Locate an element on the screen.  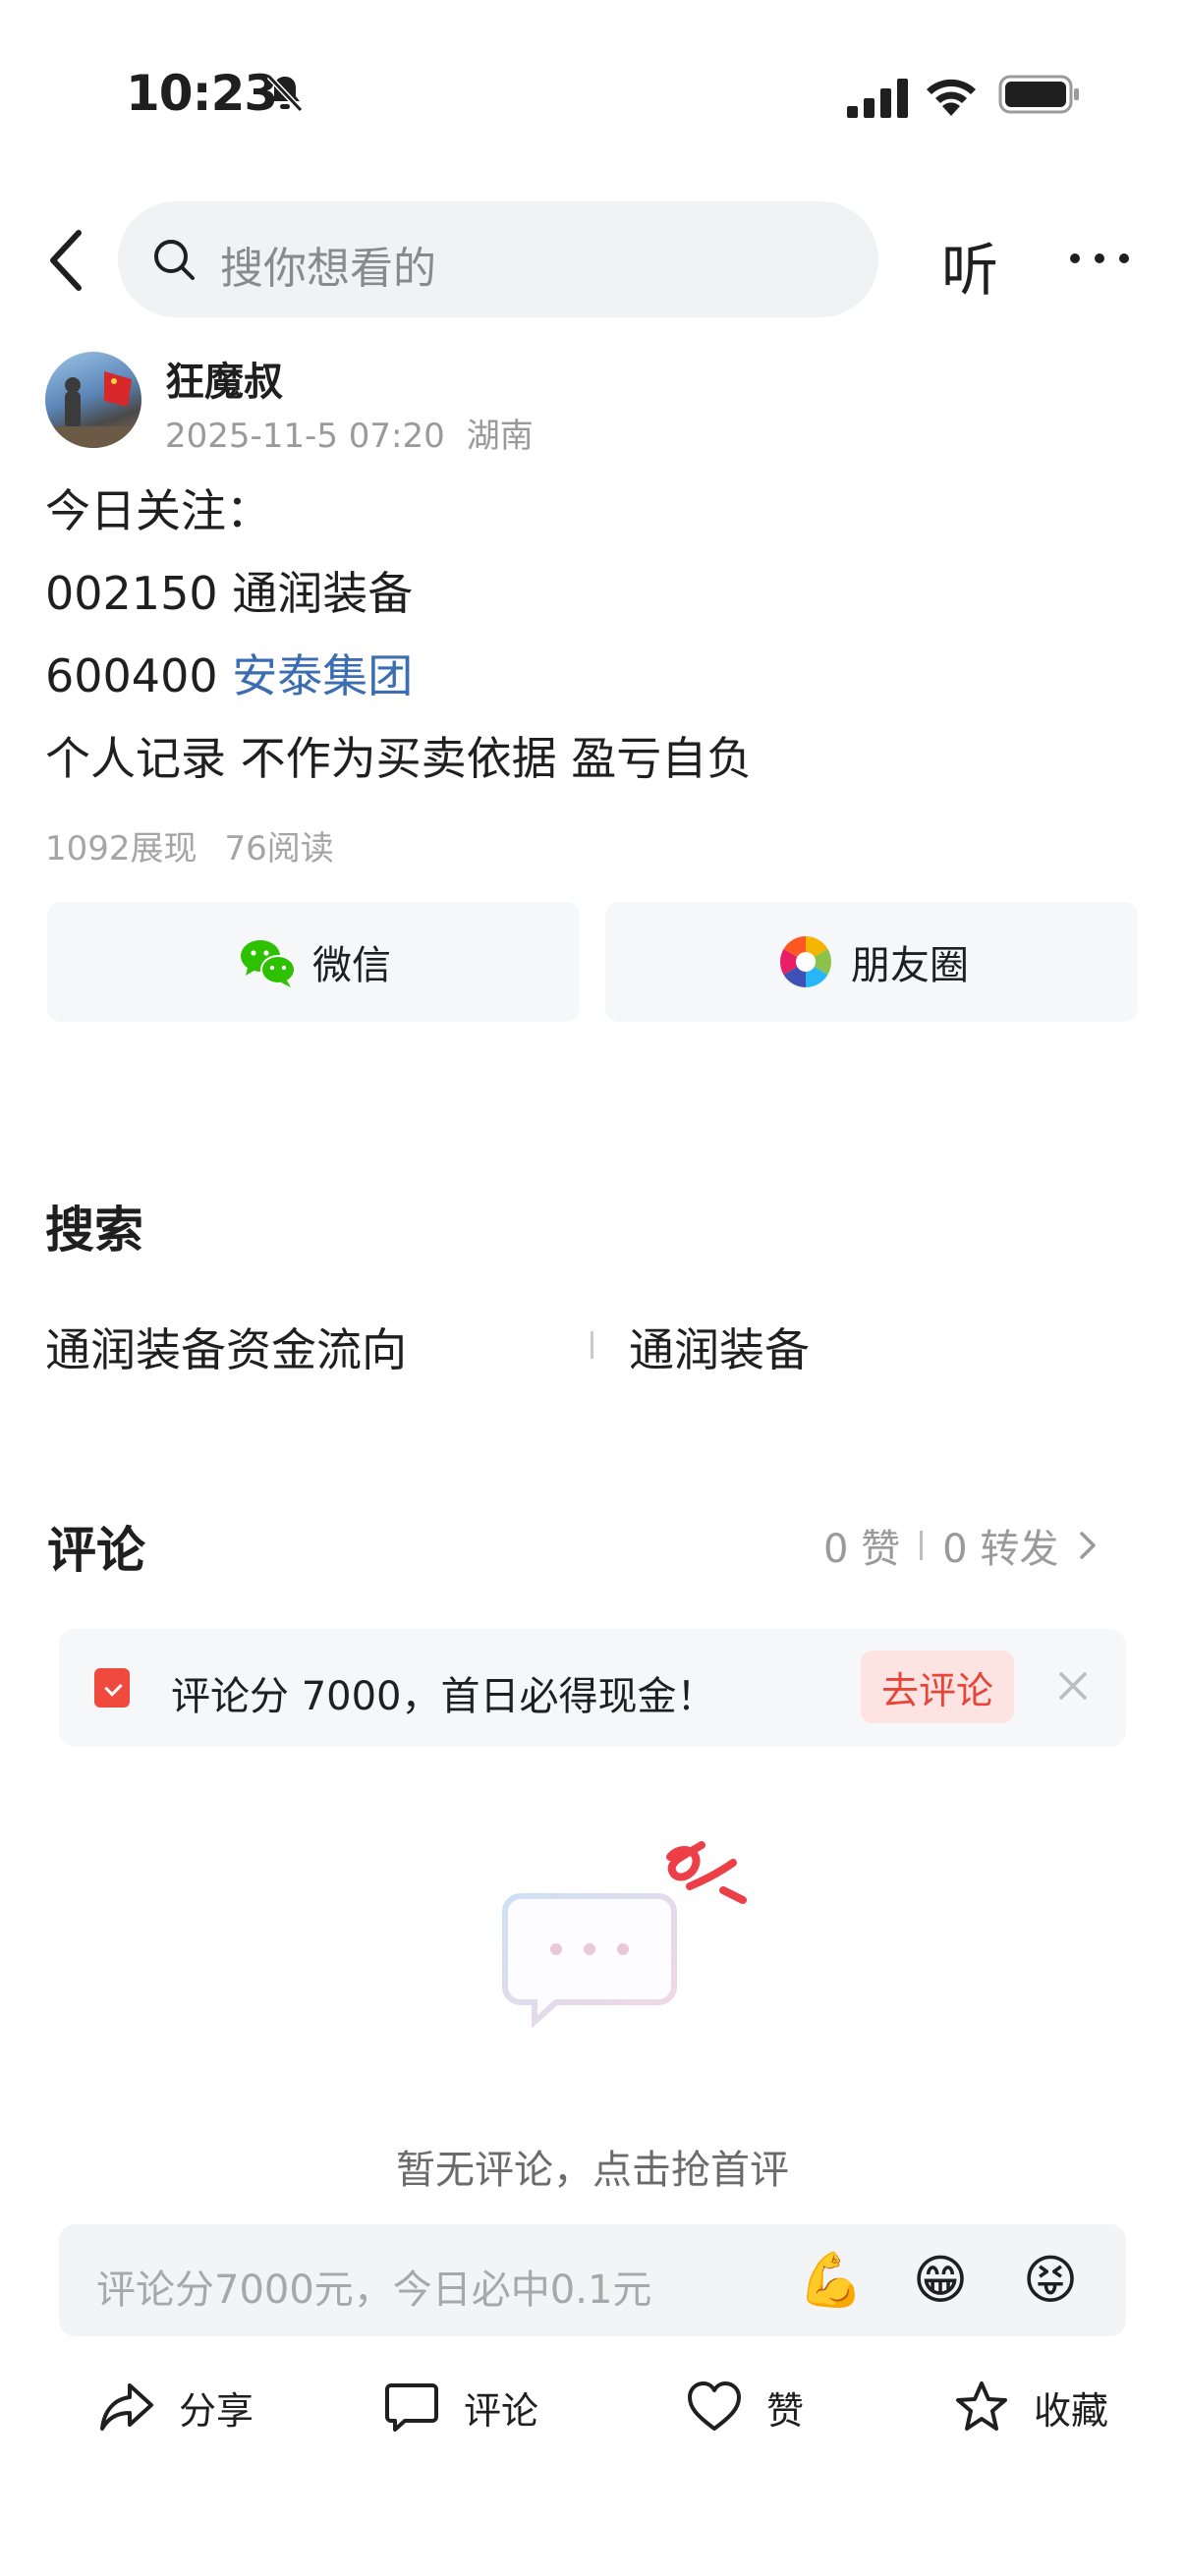
moments-icon is located at coordinates (806, 961).